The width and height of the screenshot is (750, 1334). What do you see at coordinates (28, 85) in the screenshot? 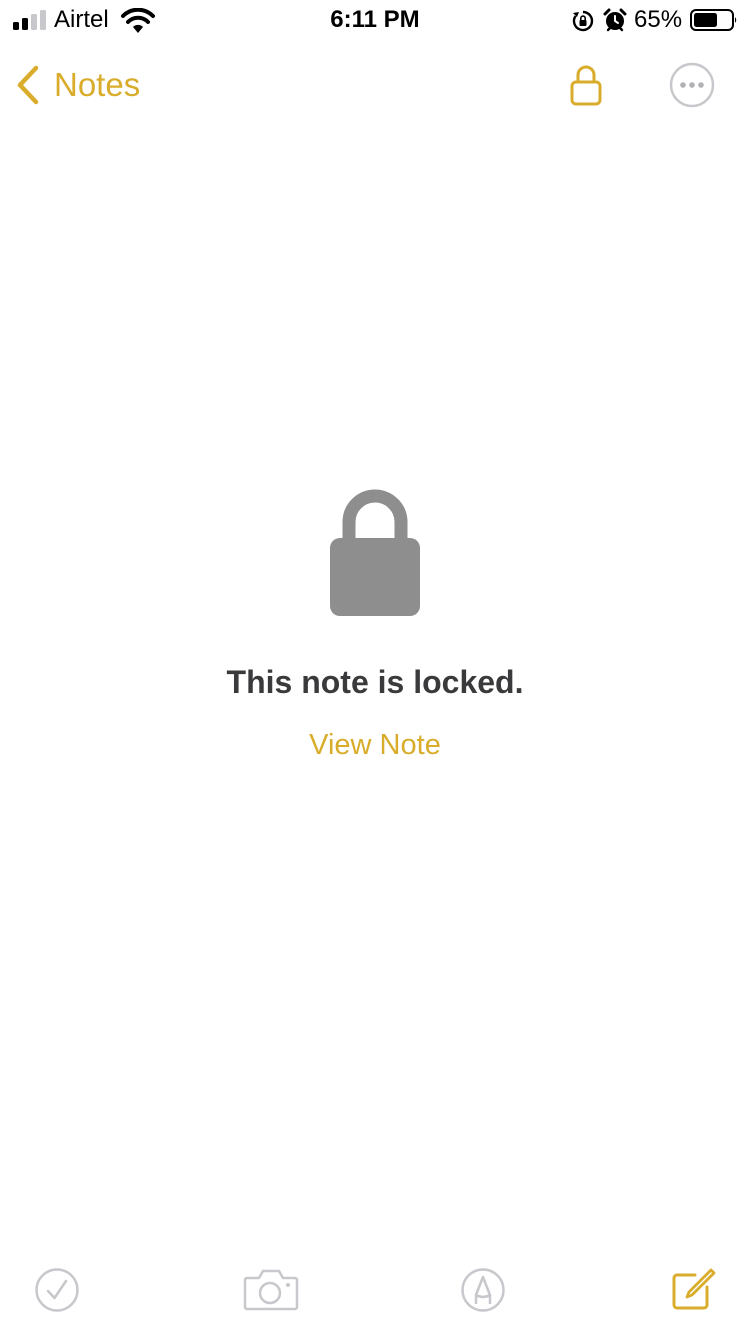
I see `chevron-left-icon` at bounding box center [28, 85].